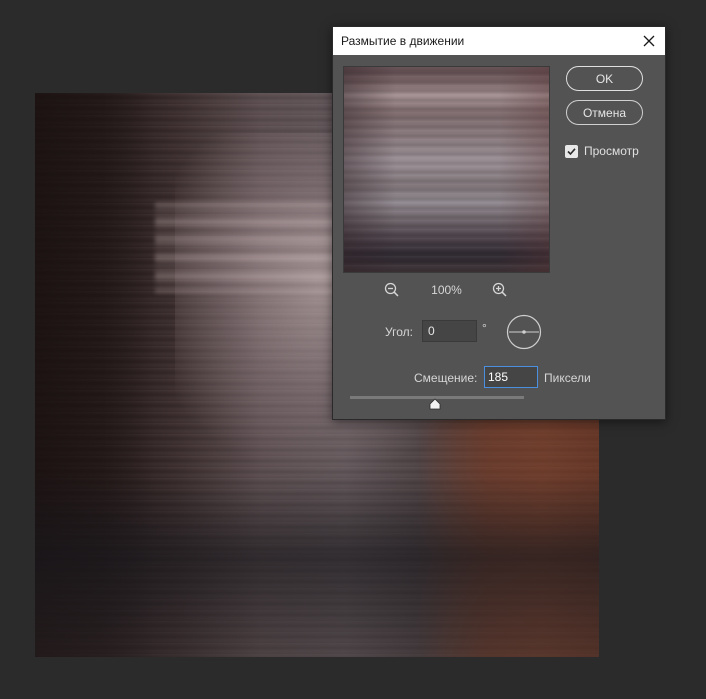  I want to click on zoom-in-button, so click(500, 290).